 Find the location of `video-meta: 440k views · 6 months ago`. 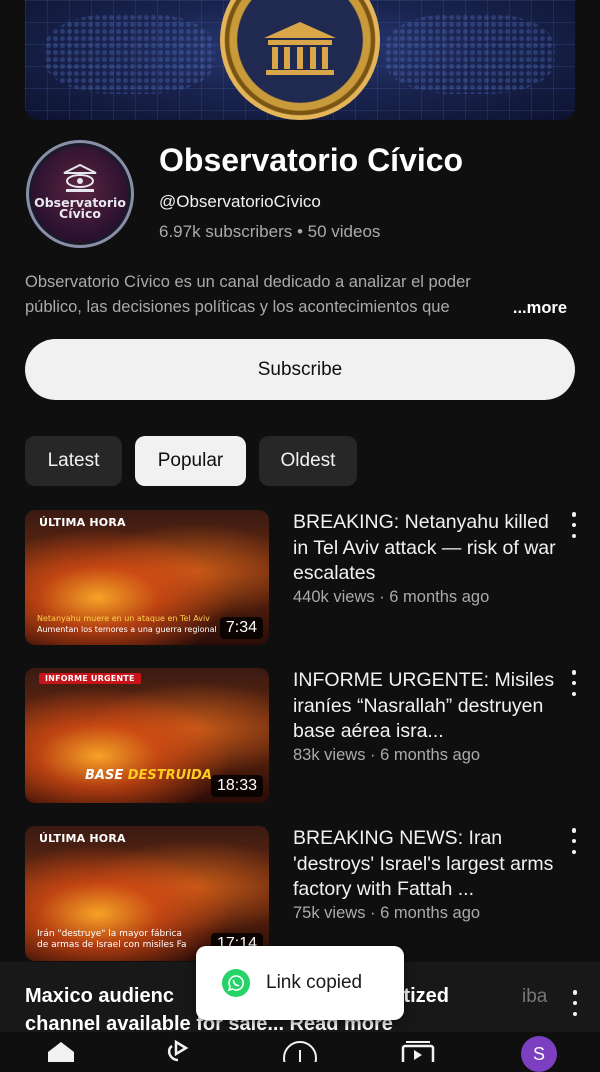

video-meta: 440k views · 6 months ago is located at coordinates (391, 597).